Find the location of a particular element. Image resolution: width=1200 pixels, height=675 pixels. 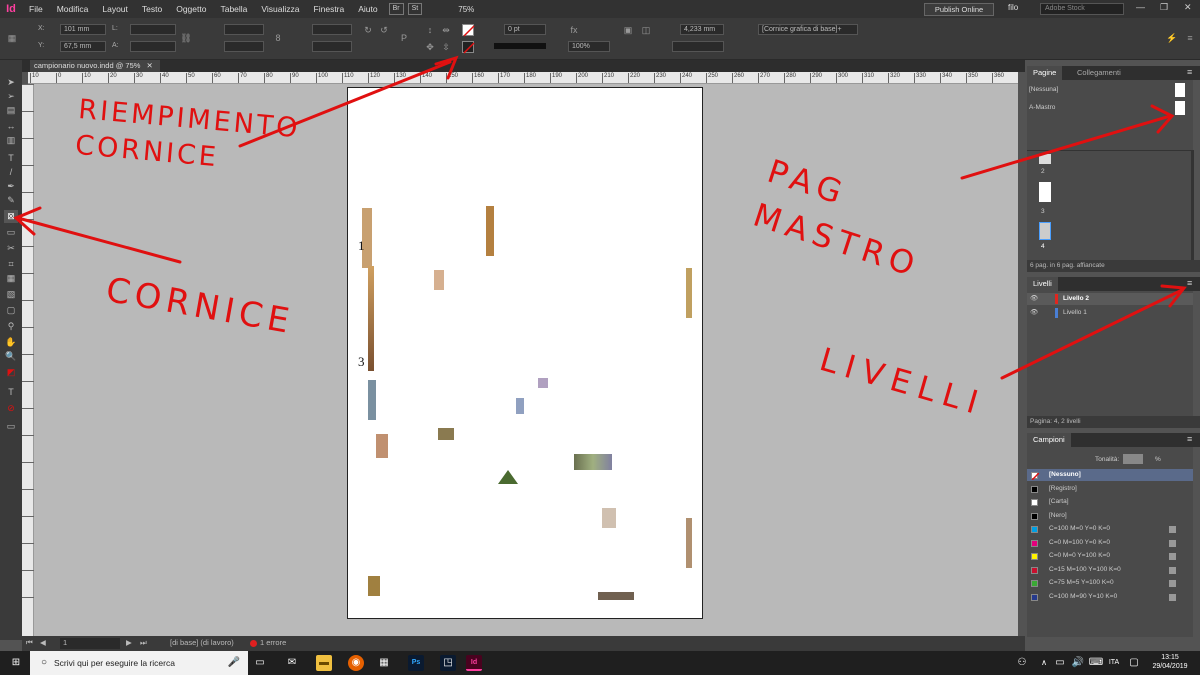

tray-up-icon: ∧ is located at coordinates (1044, 663).